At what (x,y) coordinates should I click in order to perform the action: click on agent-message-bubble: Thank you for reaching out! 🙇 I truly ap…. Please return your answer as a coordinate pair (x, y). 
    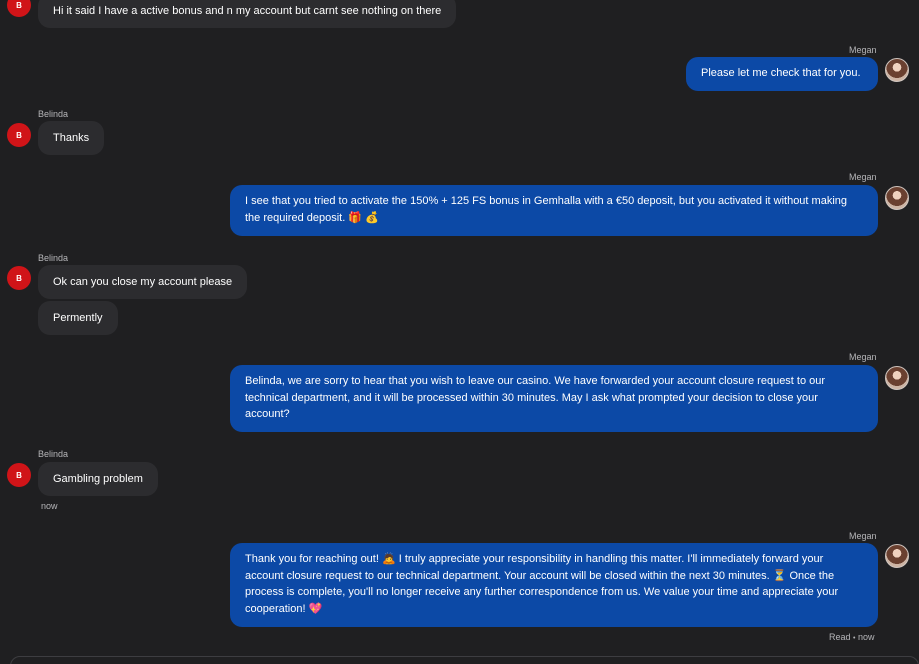
    Looking at the image, I should click on (554, 585).